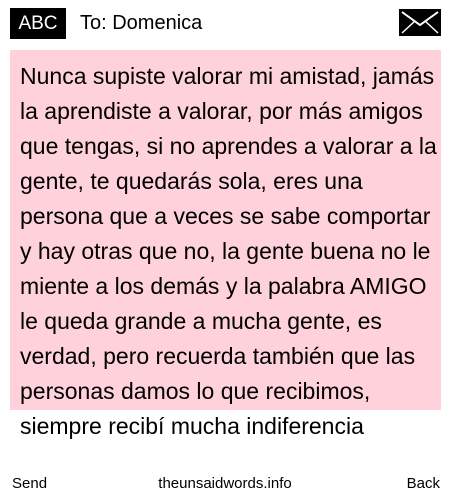  What do you see at coordinates (30, 483) in the screenshot?
I see `send-softkey: Send` at bounding box center [30, 483].